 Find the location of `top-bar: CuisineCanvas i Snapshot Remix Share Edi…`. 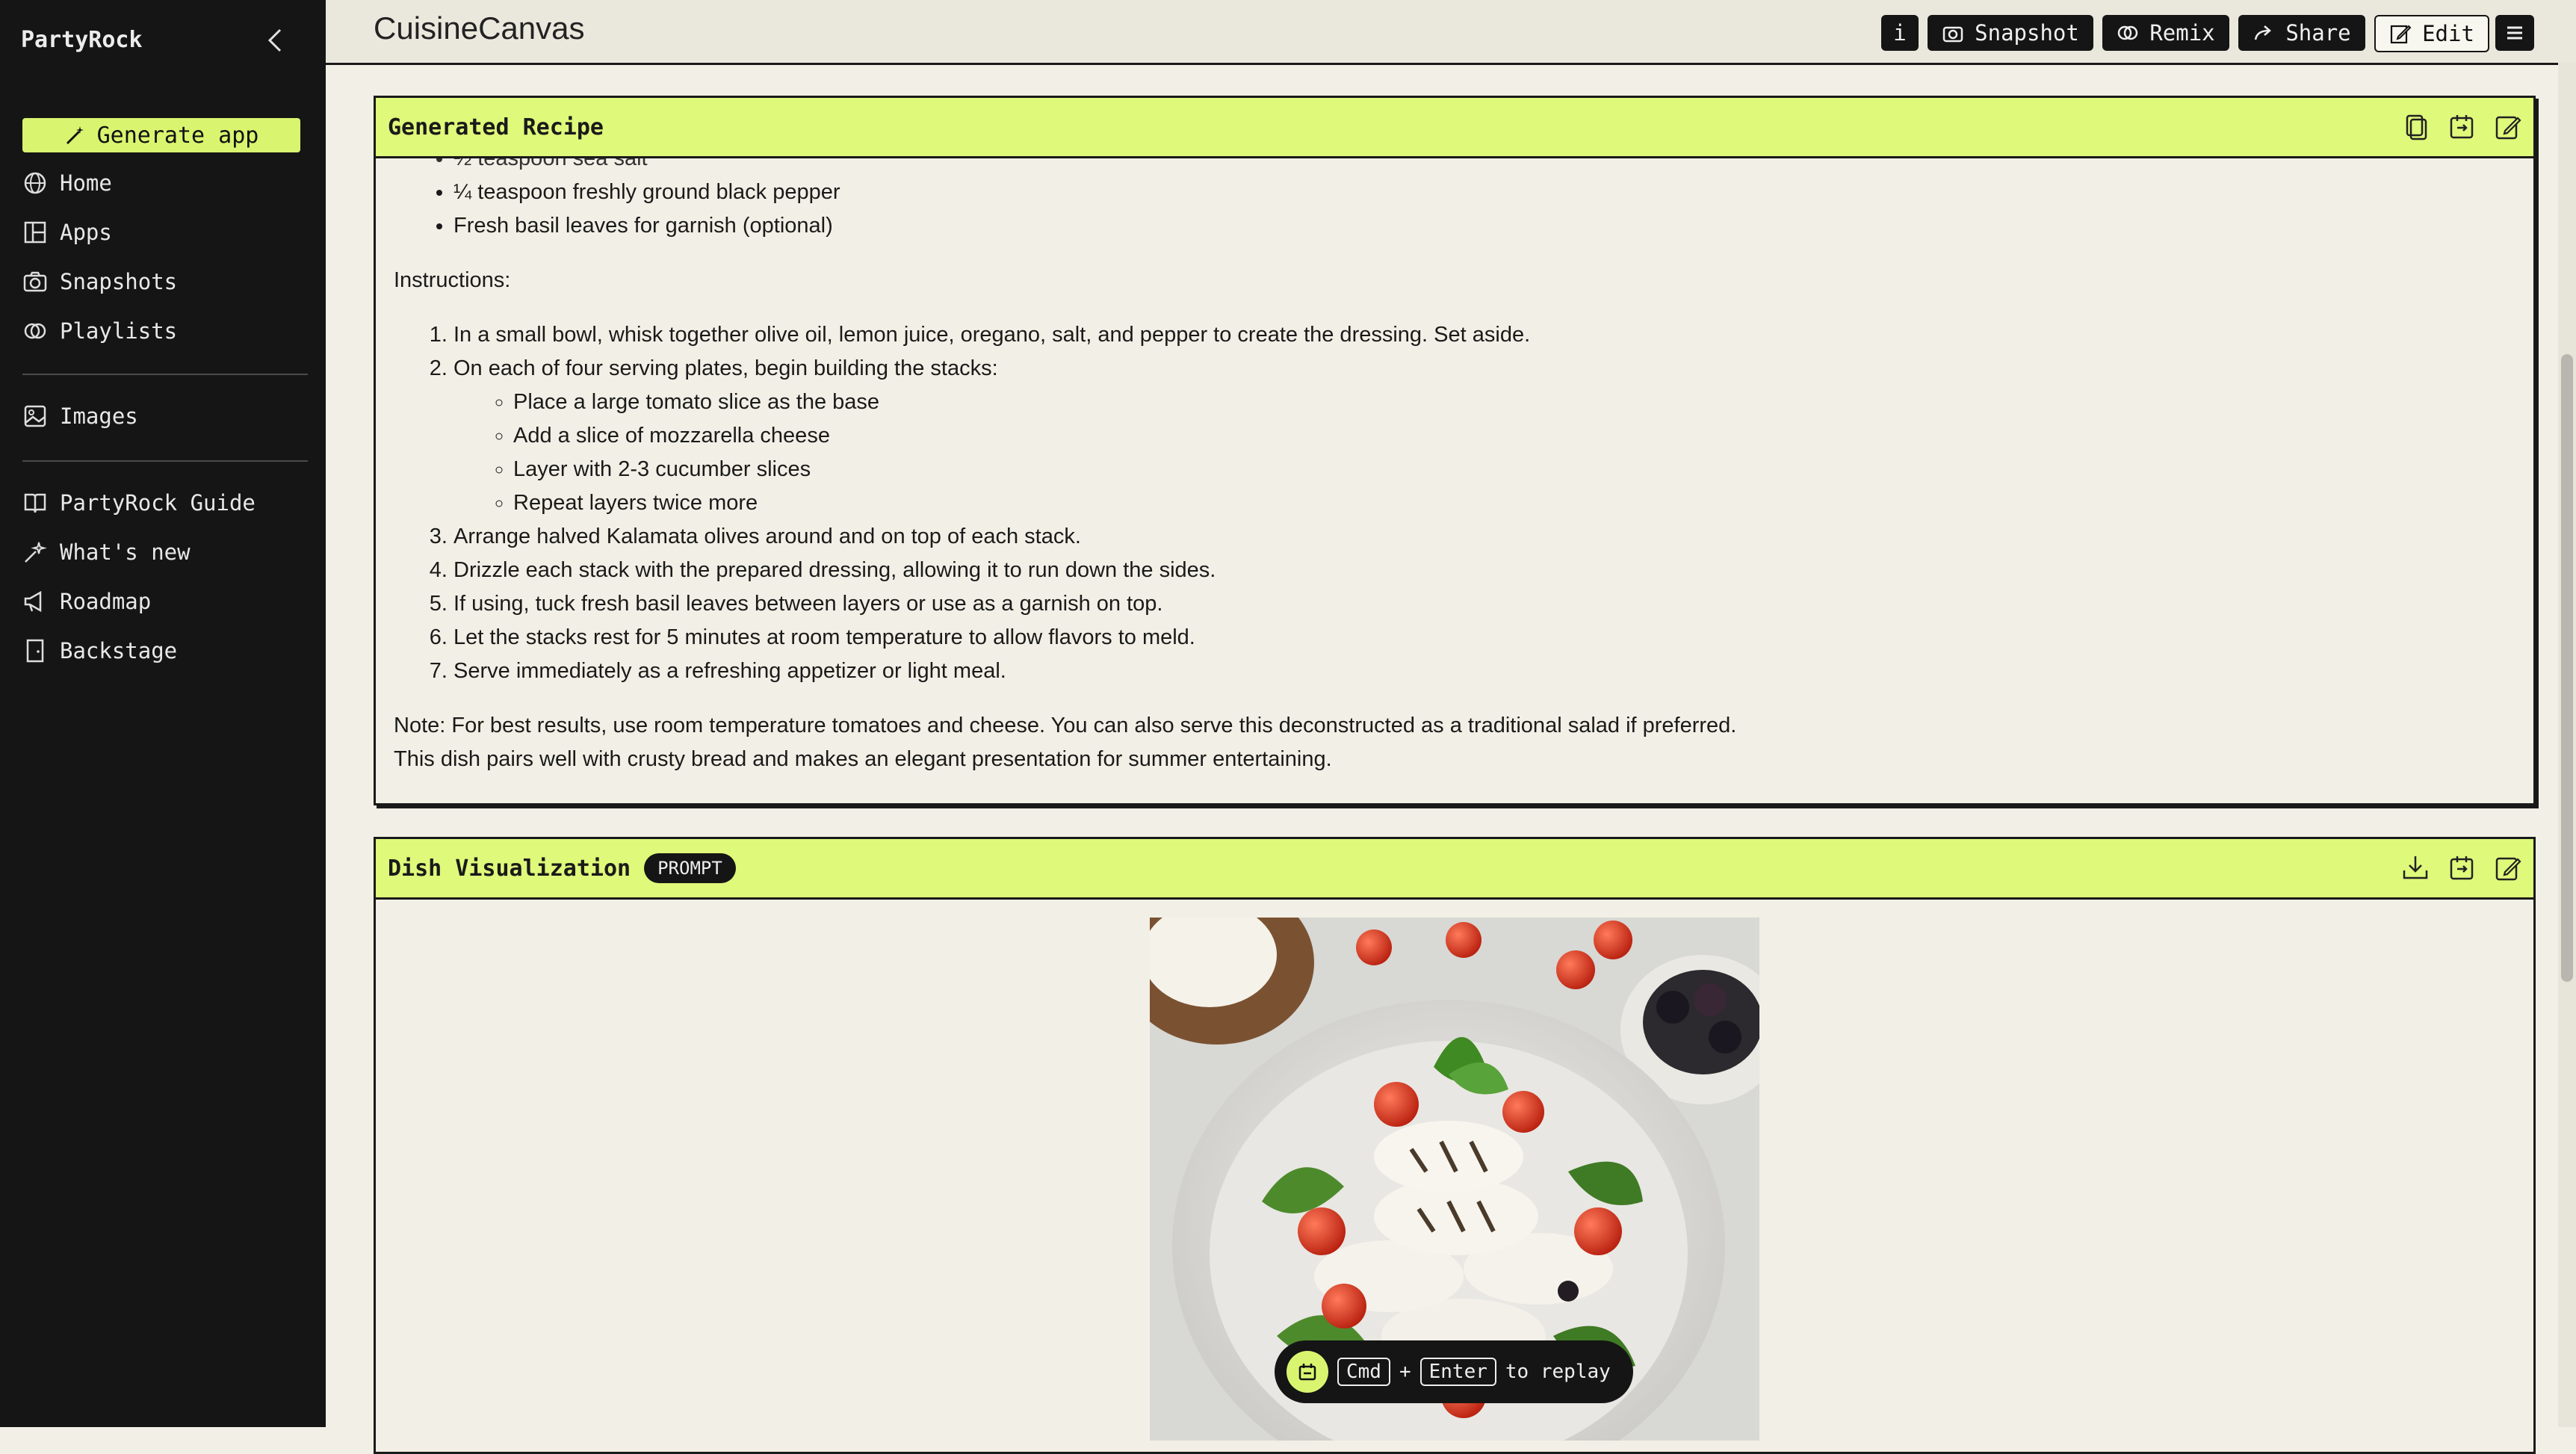

top-bar: CuisineCanvas i Snapshot Remix Share Edi… is located at coordinates (1451, 32).